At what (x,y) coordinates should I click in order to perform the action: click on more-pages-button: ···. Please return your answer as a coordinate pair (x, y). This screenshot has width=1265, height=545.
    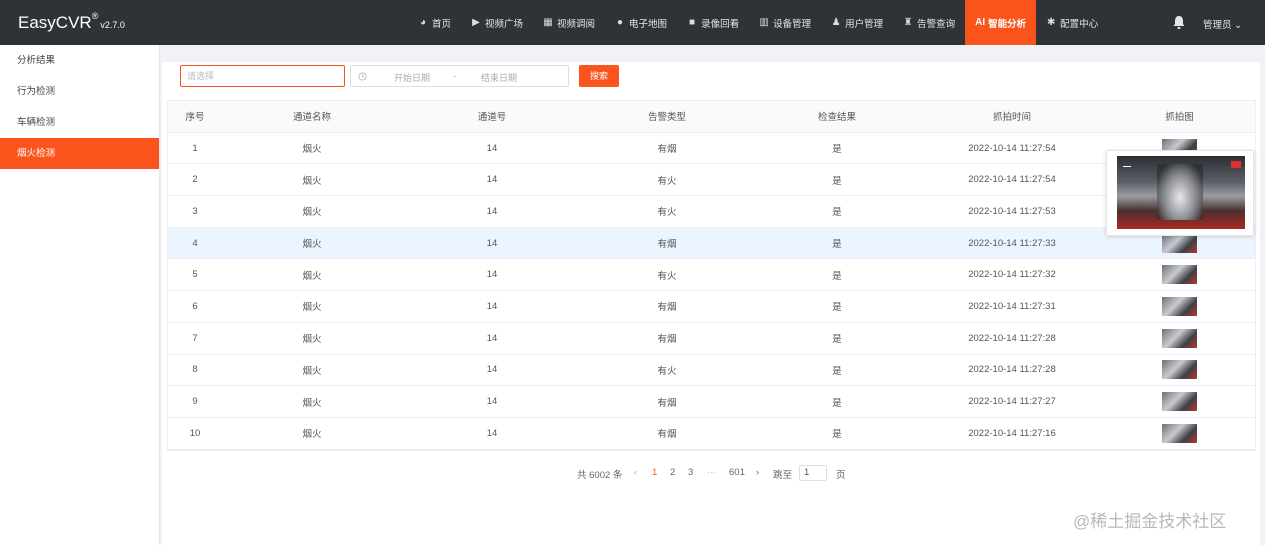
    Looking at the image, I should click on (712, 472).